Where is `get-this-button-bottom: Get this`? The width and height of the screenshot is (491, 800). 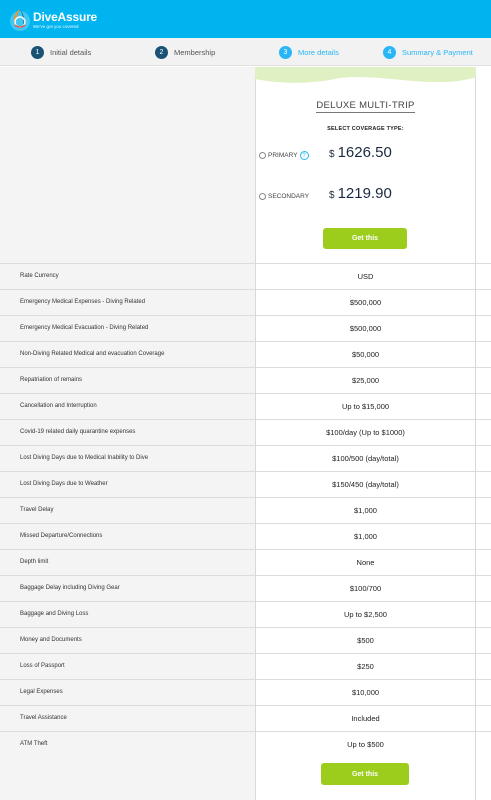
get-this-button-bottom: Get this is located at coordinates (365, 774).